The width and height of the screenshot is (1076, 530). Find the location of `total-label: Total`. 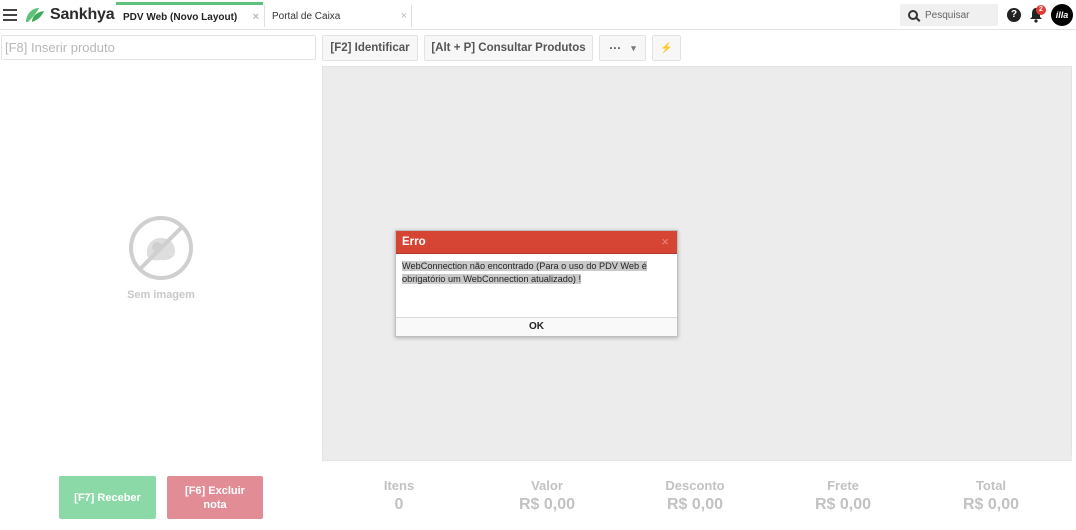

total-label: Total is located at coordinates (991, 485).